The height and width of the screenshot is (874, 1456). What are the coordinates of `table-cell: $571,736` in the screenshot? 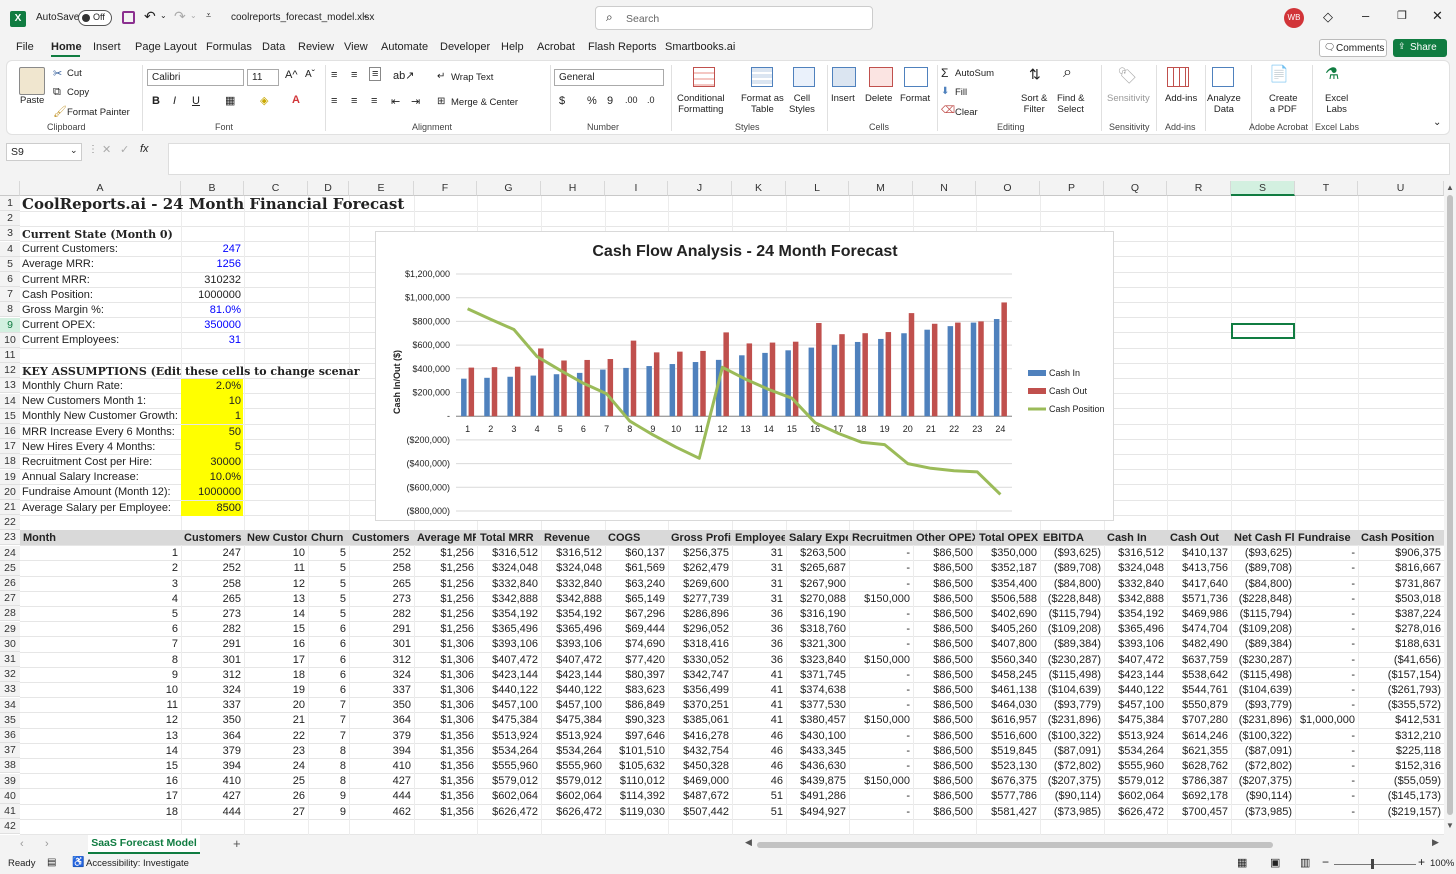 It's located at (1198, 599).